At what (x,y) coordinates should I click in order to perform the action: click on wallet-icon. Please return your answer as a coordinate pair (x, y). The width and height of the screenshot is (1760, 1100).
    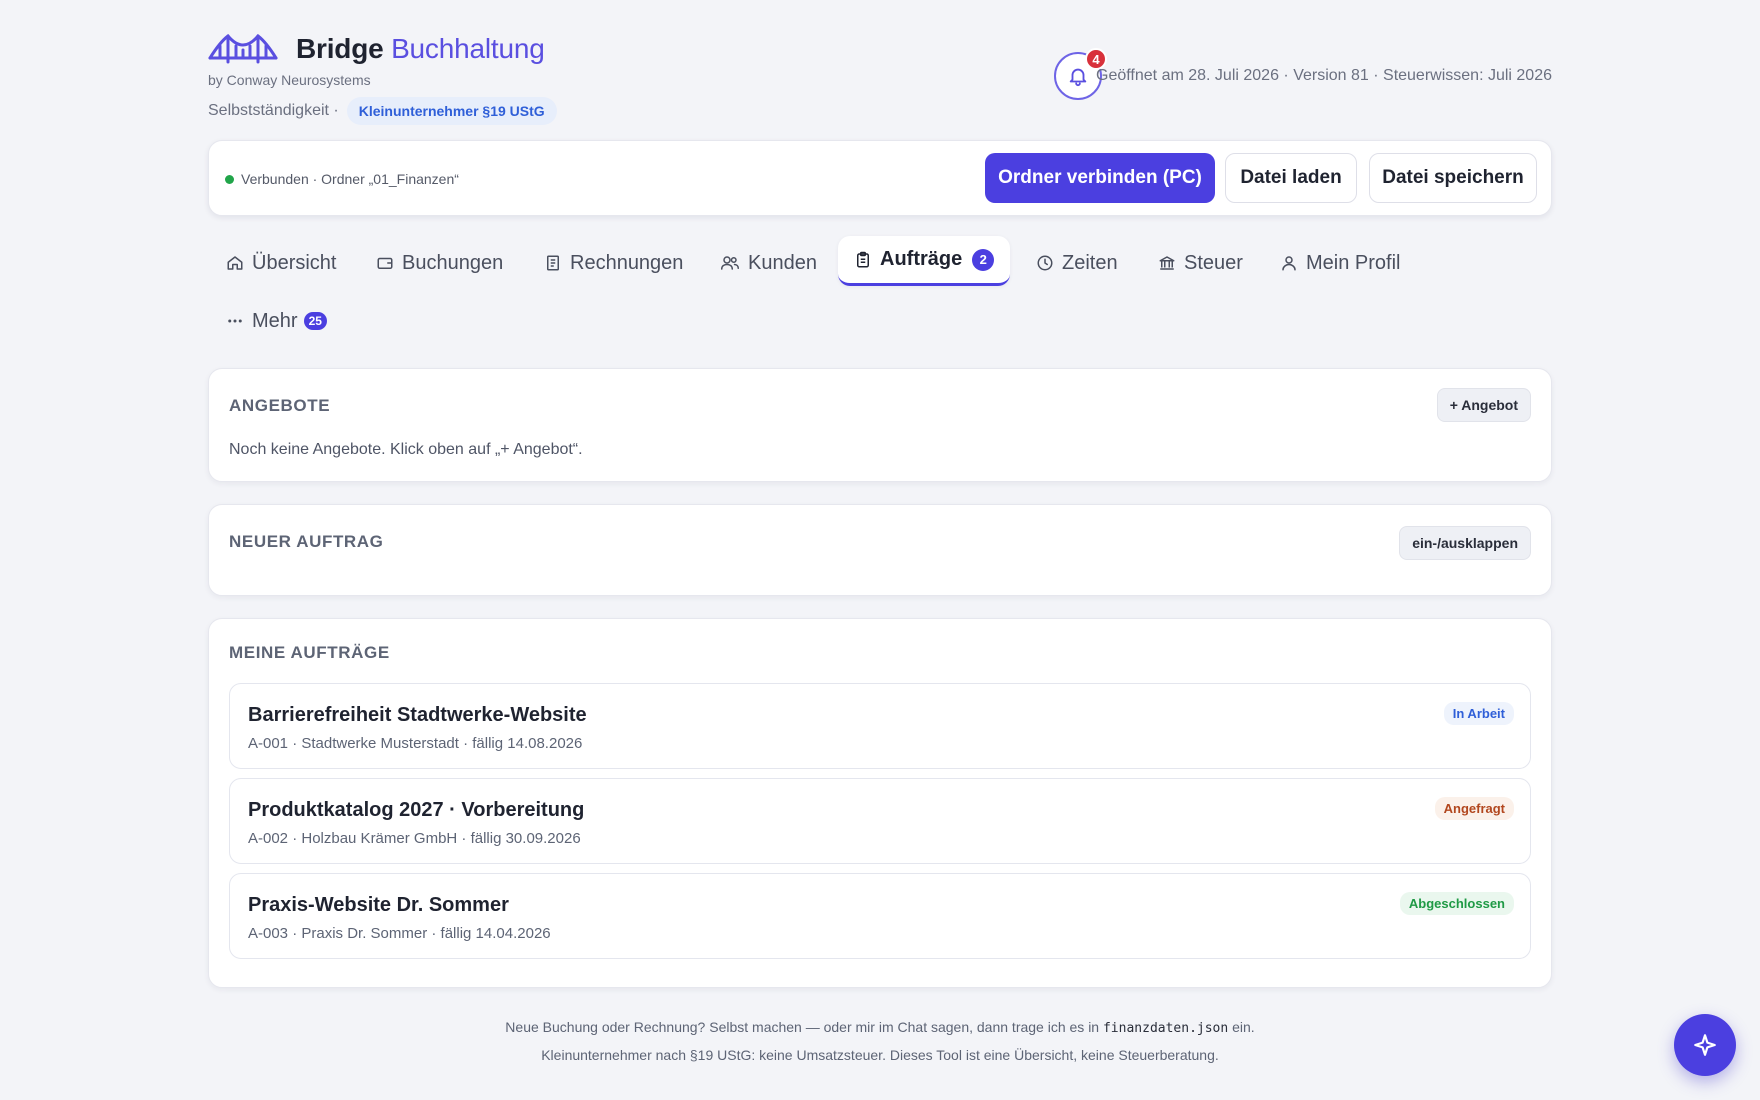
    Looking at the image, I should click on (385, 263).